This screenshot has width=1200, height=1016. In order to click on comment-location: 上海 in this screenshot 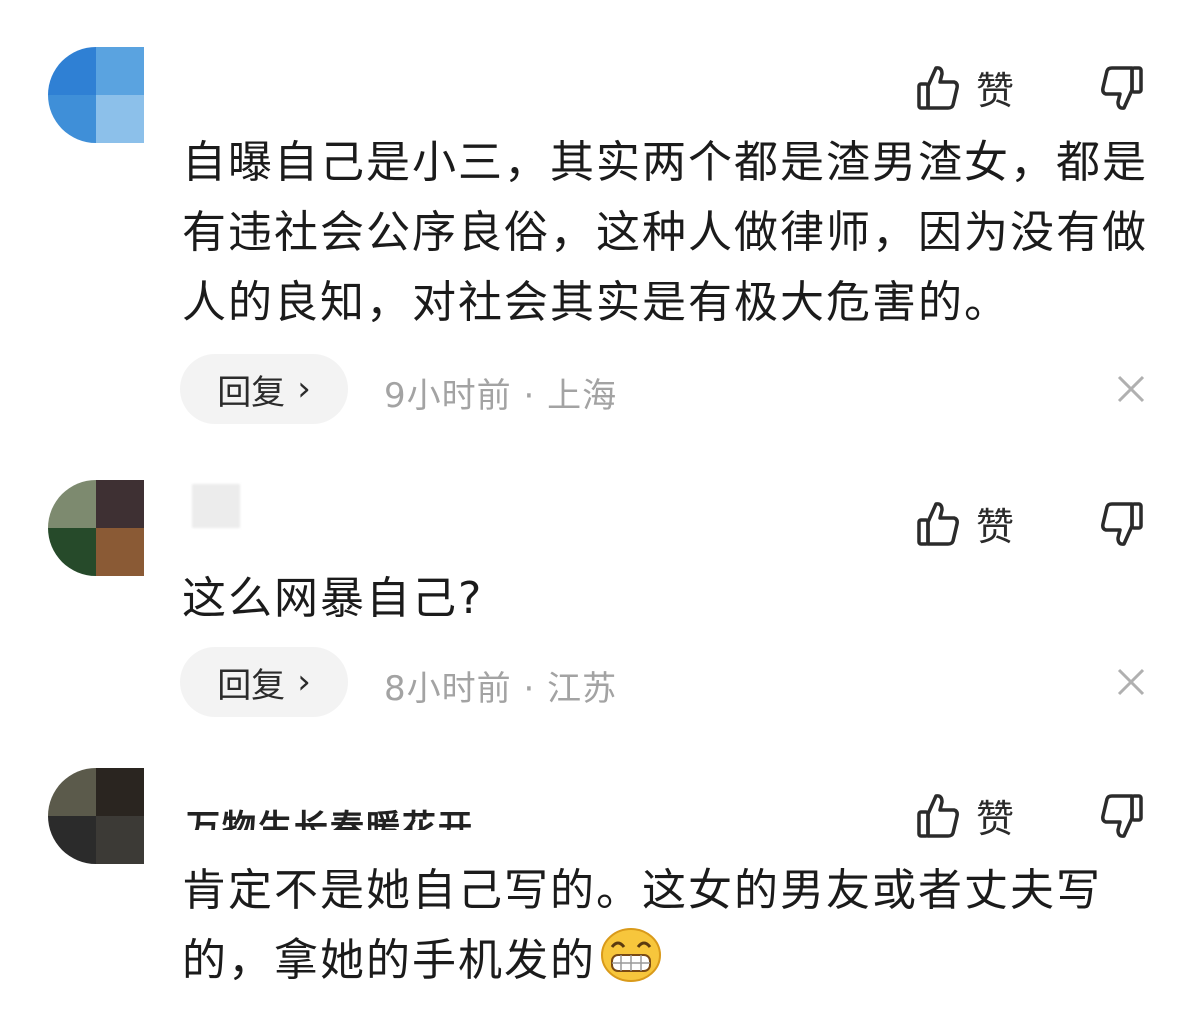, I will do `click(582, 396)`.